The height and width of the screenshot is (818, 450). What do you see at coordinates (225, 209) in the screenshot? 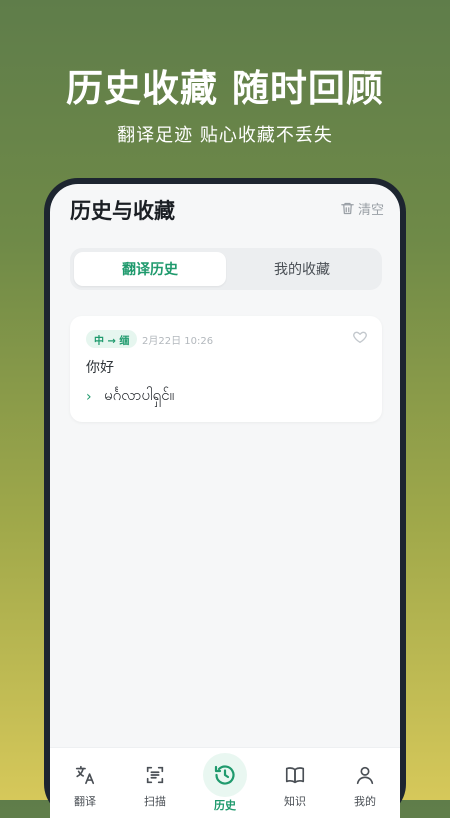
I see `app-header: 历史与收藏 清空` at bounding box center [225, 209].